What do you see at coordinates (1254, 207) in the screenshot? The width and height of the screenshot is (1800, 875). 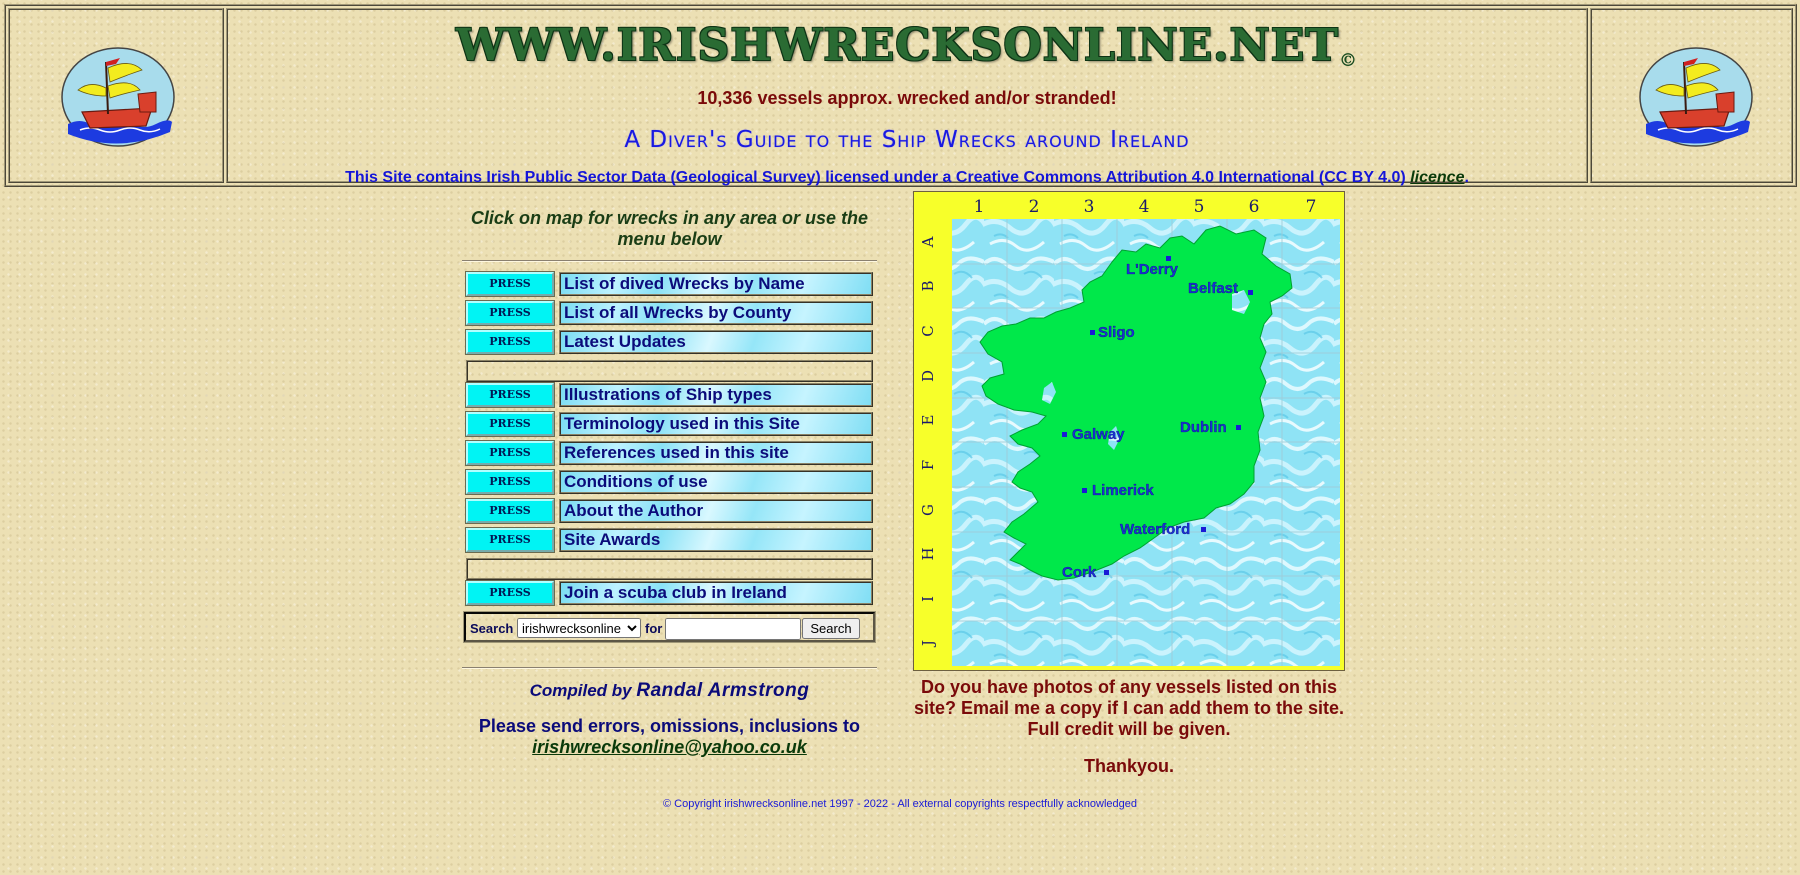 I see `column-label: 6` at bounding box center [1254, 207].